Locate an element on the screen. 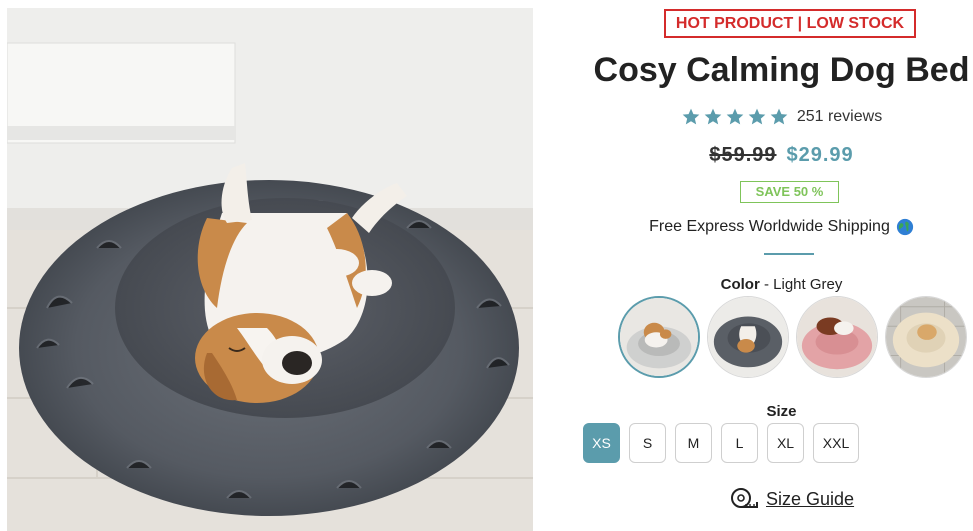 This screenshot has height=531, width=973. shipping-text: Free Express Worldwide Shipping is located at coordinates (769, 226).